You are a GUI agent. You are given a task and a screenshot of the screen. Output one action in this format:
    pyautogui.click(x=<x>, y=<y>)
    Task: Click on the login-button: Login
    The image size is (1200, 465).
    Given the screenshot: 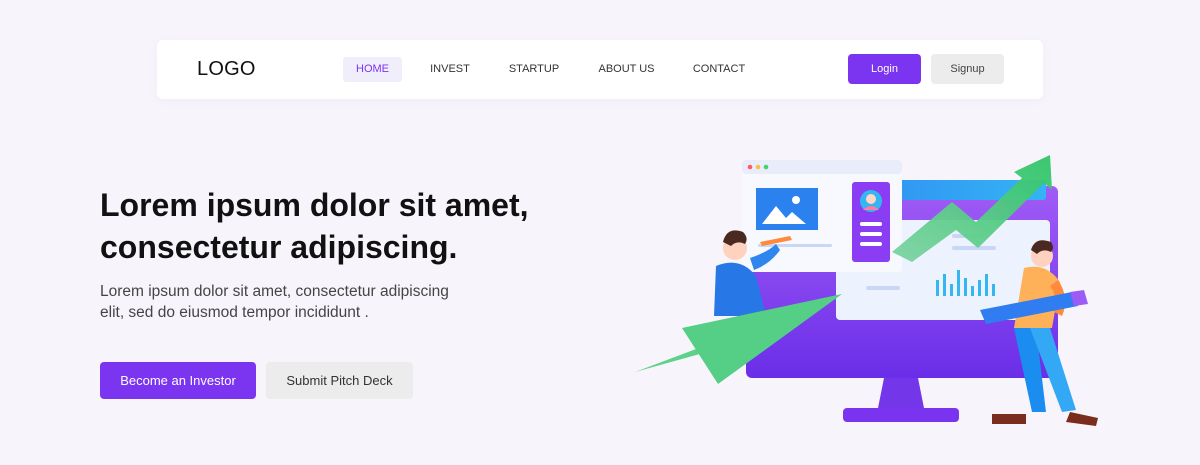 What is the action you would take?
    pyautogui.click(x=884, y=69)
    